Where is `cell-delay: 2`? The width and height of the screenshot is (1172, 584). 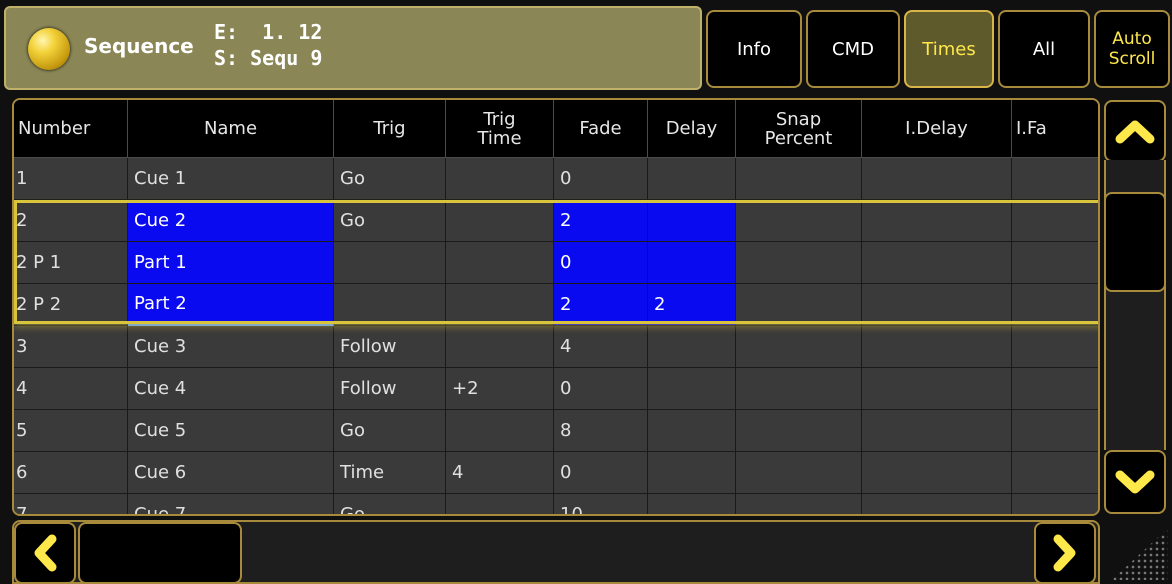 cell-delay: 2 is located at coordinates (692, 305).